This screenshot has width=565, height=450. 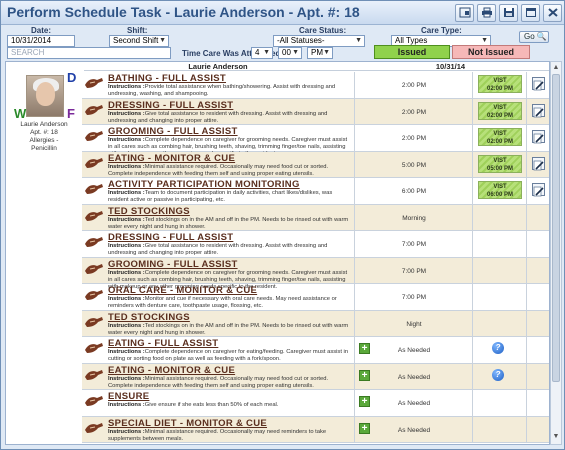 I want to click on shift-select: Second Shift ▼, so click(x=139, y=41).